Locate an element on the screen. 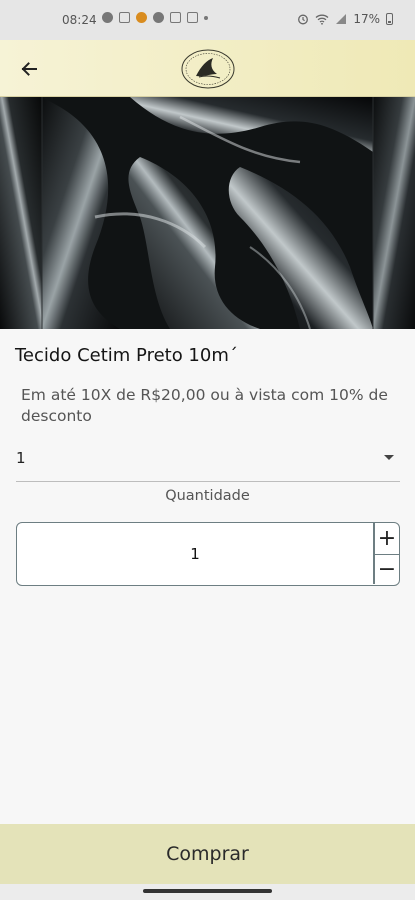 The height and width of the screenshot is (900, 415). mail-icon is located at coordinates (175, 17).